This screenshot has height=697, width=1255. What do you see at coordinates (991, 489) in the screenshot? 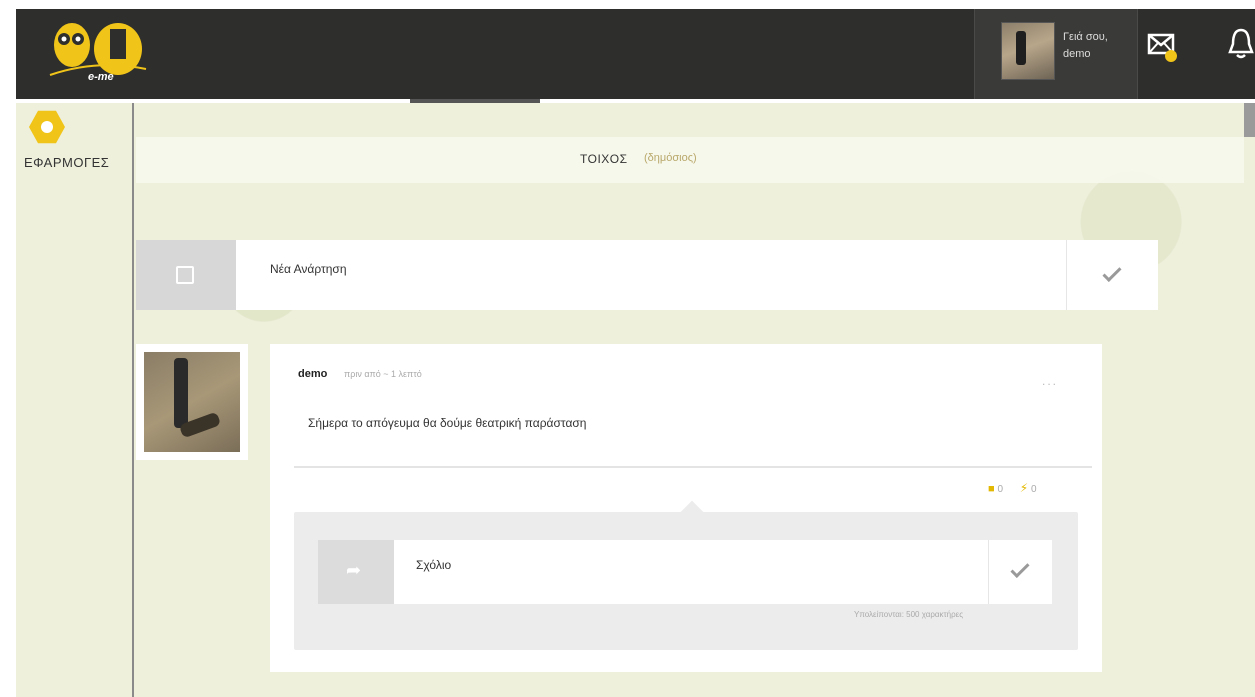
I see `like-icon: ■` at bounding box center [991, 489].